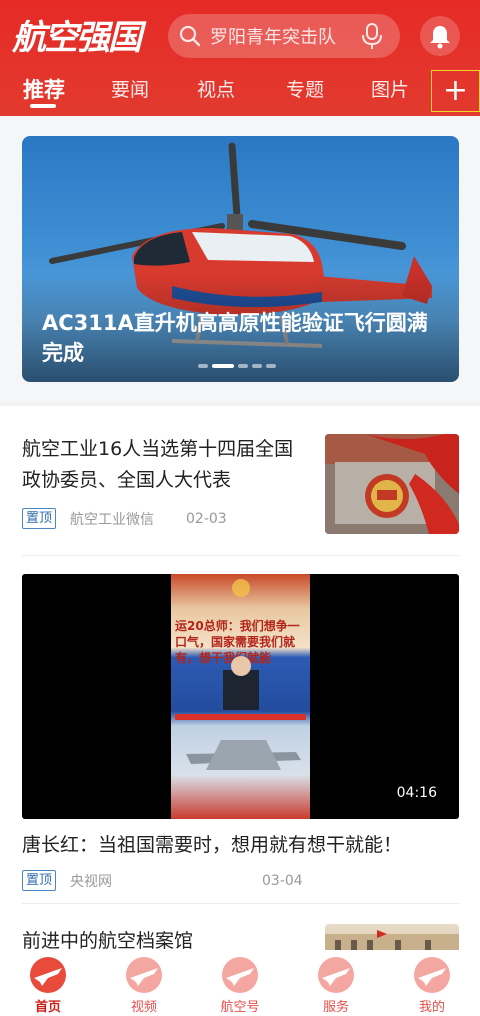  I want to click on archive-building-image, so click(392, 940).